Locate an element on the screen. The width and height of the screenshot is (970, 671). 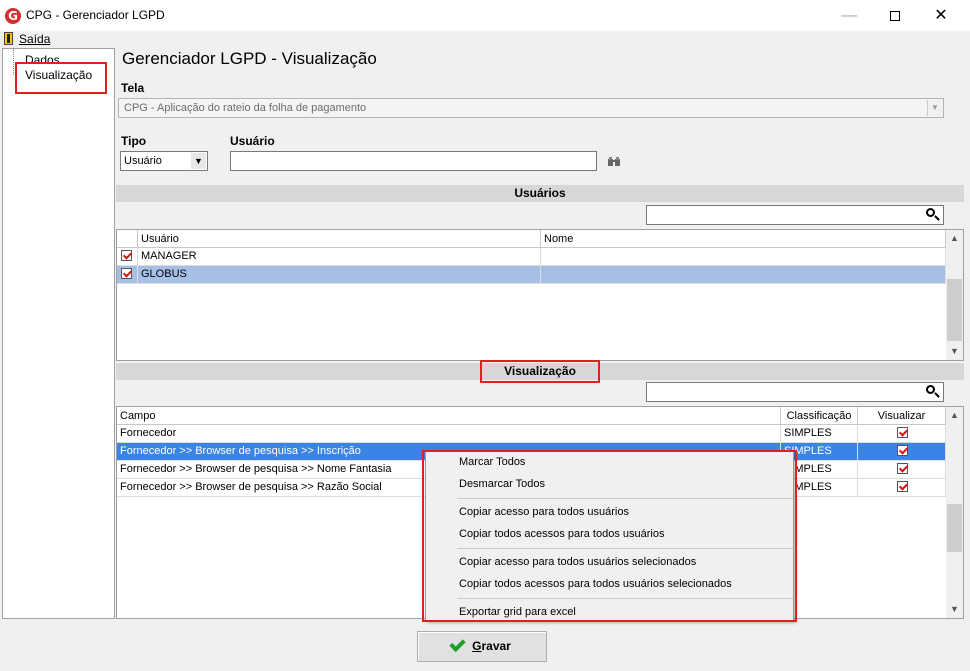
tipo-select: Usuário ▼ is located at coordinates (164, 161).